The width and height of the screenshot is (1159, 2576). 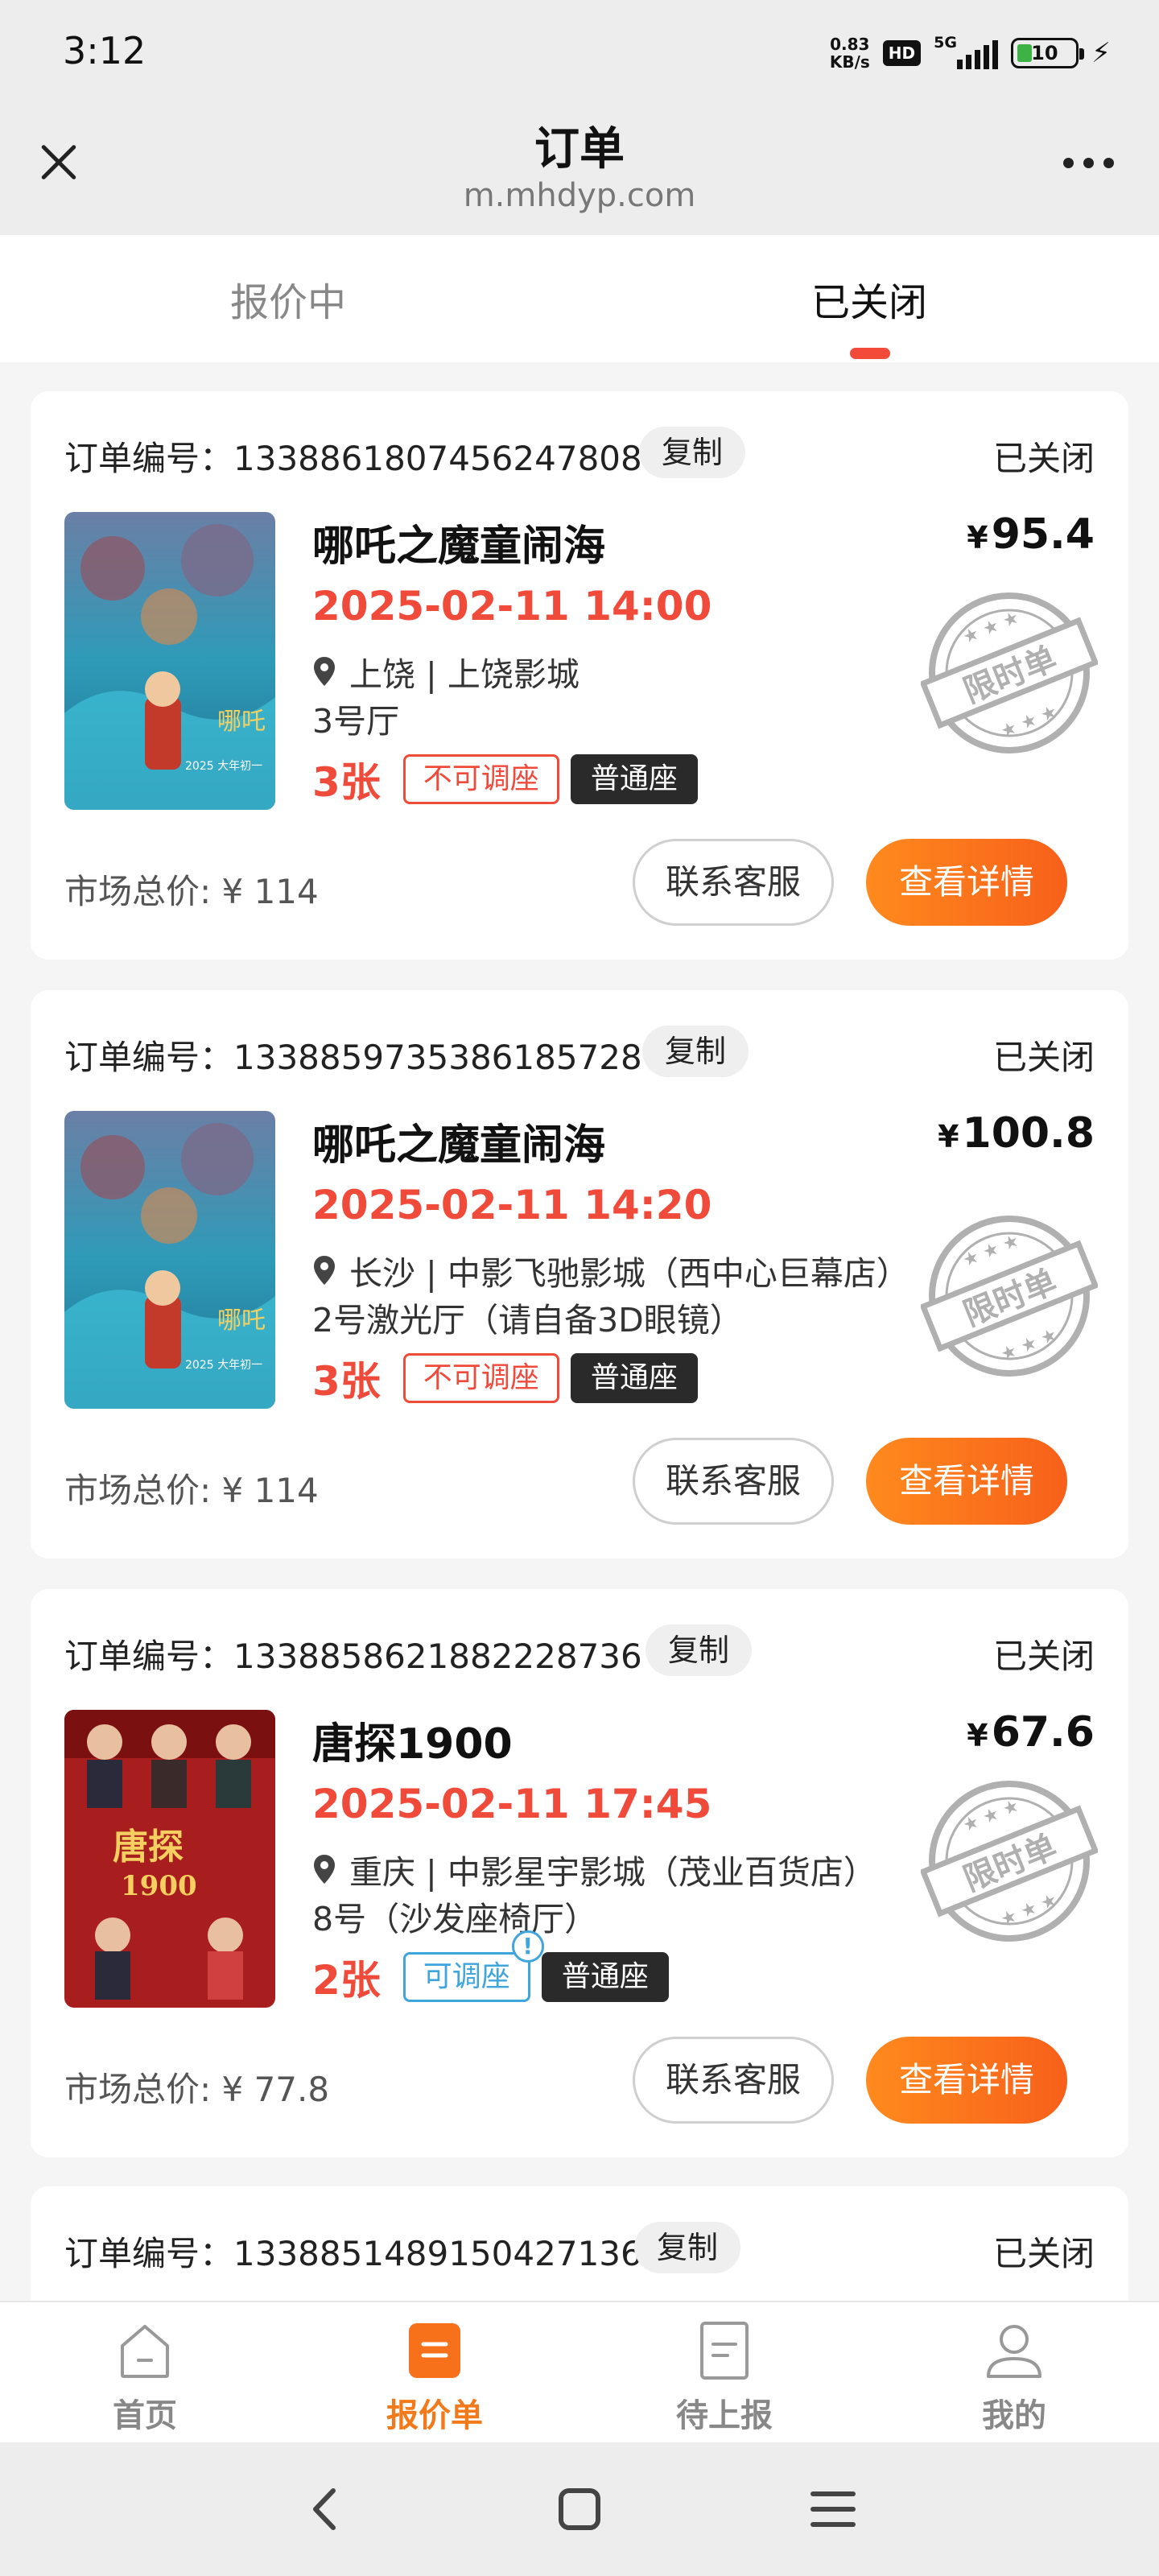 I want to click on home-button-icon, so click(x=579, y=2509).